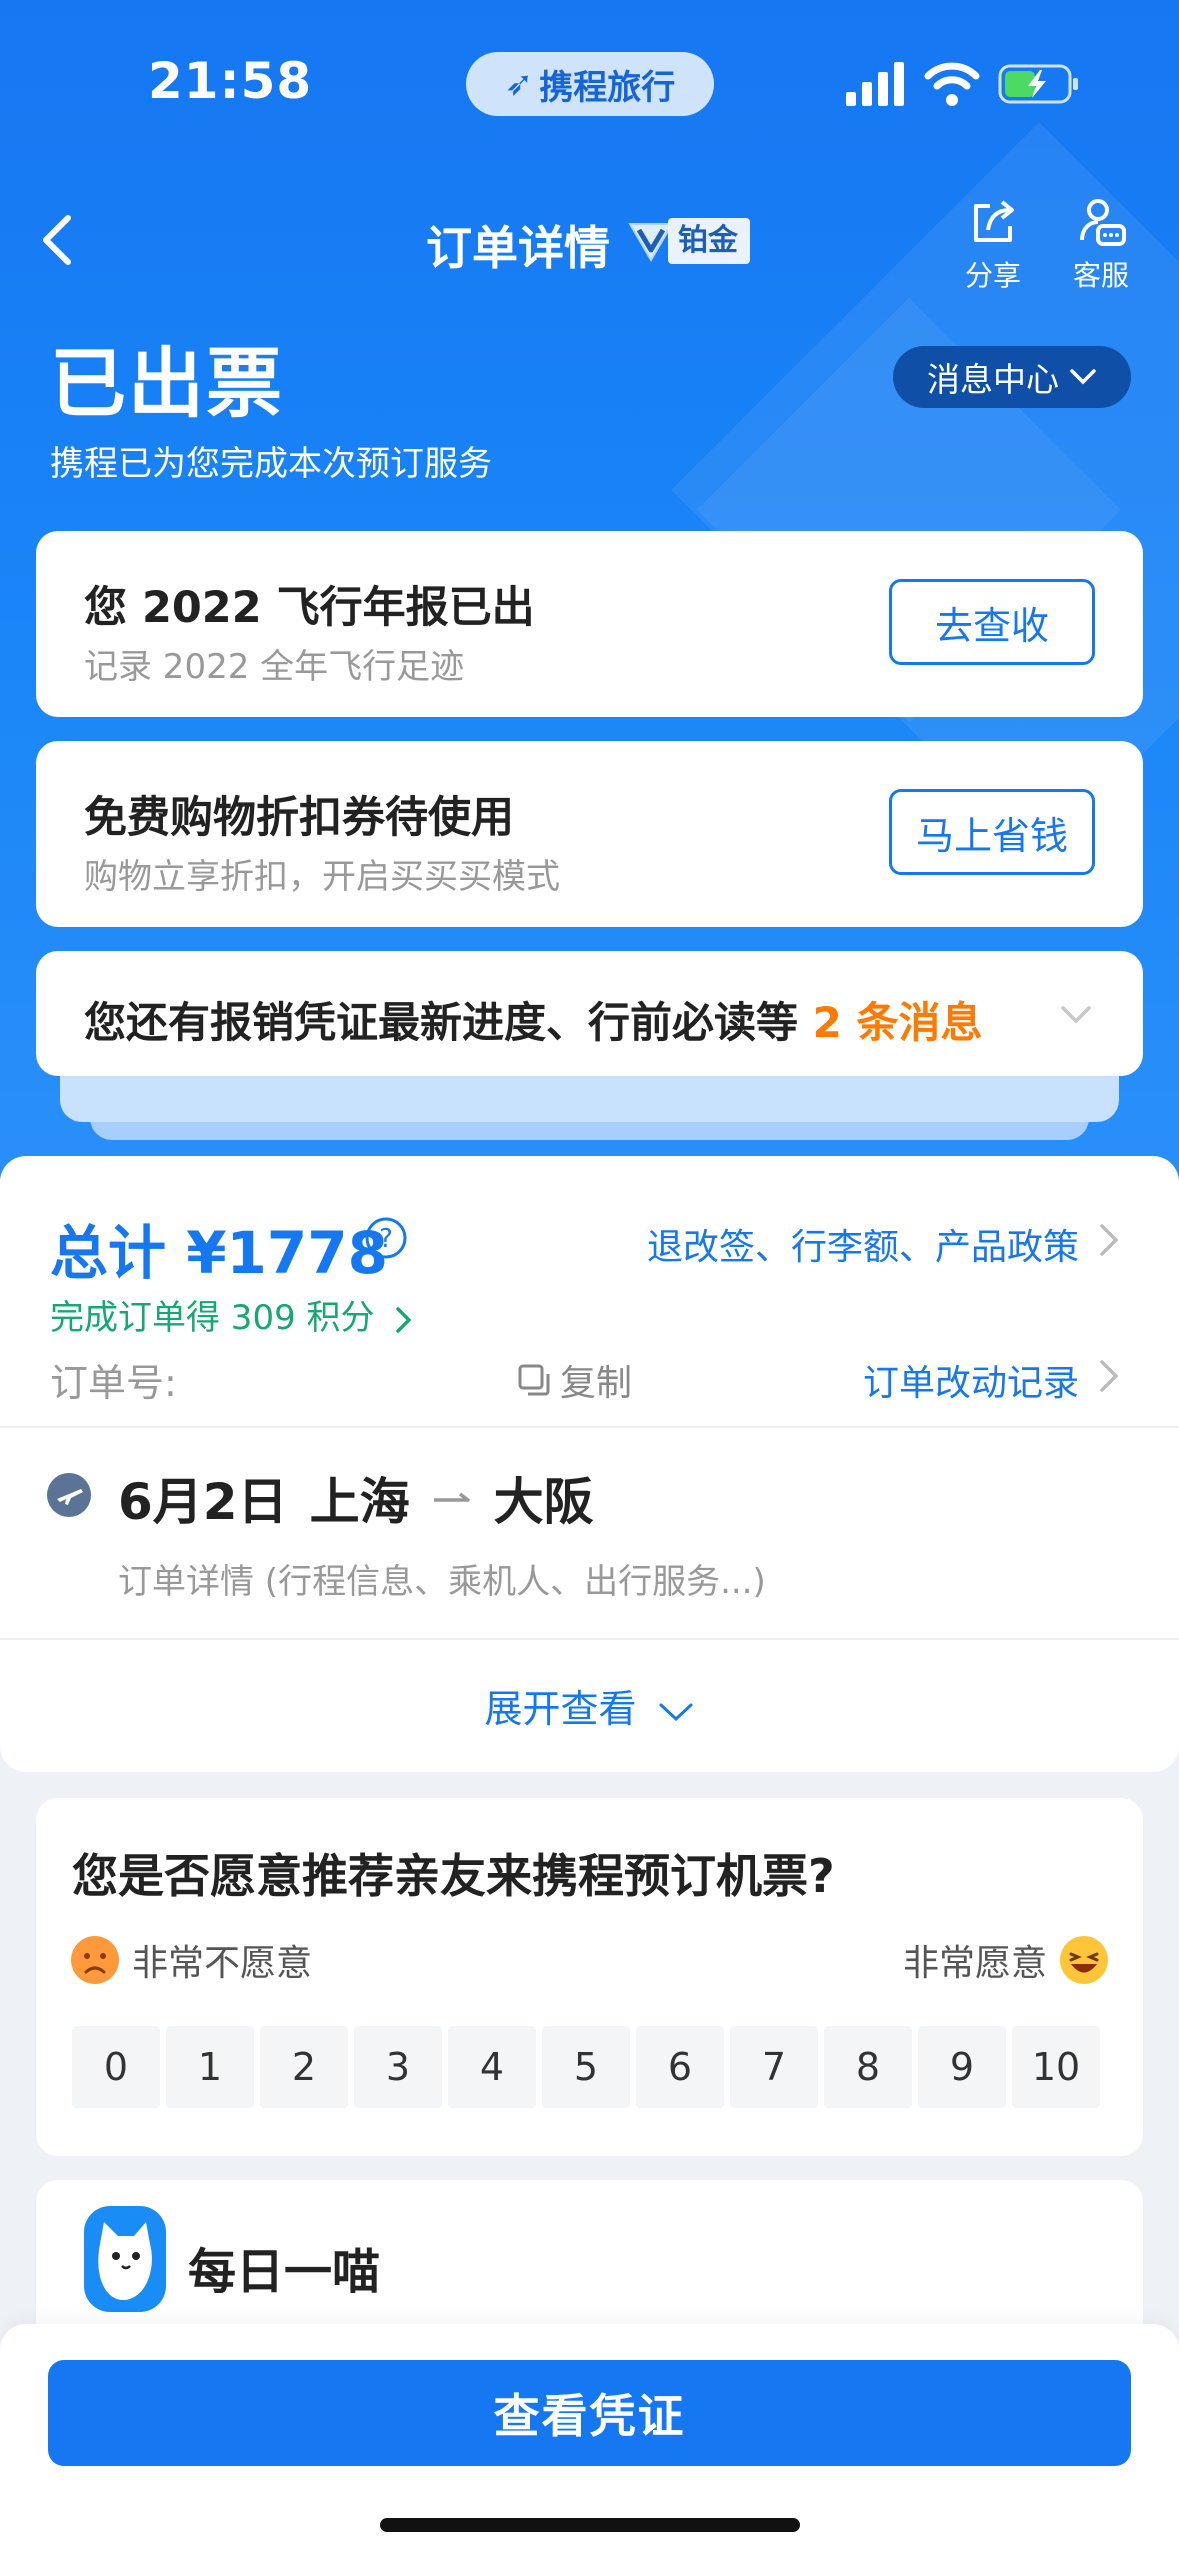  What do you see at coordinates (774, 2067) in the screenshot?
I see `score-option-7: 7` at bounding box center [774, 2067].